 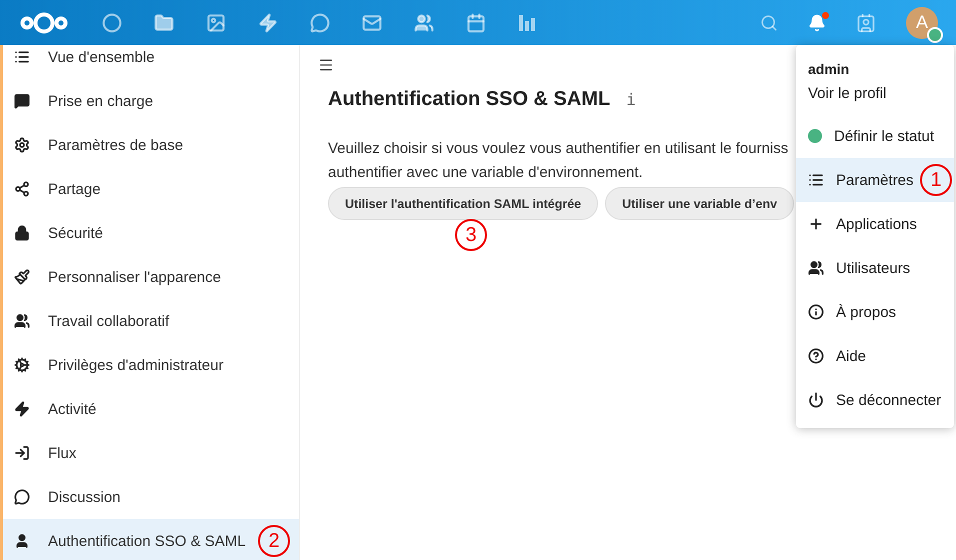 What do you see at coordinates (147, 541) in the screenshot?
I see `sidebar-item-label: Authentification SSO & SAML` at bounding box center [147, 541].